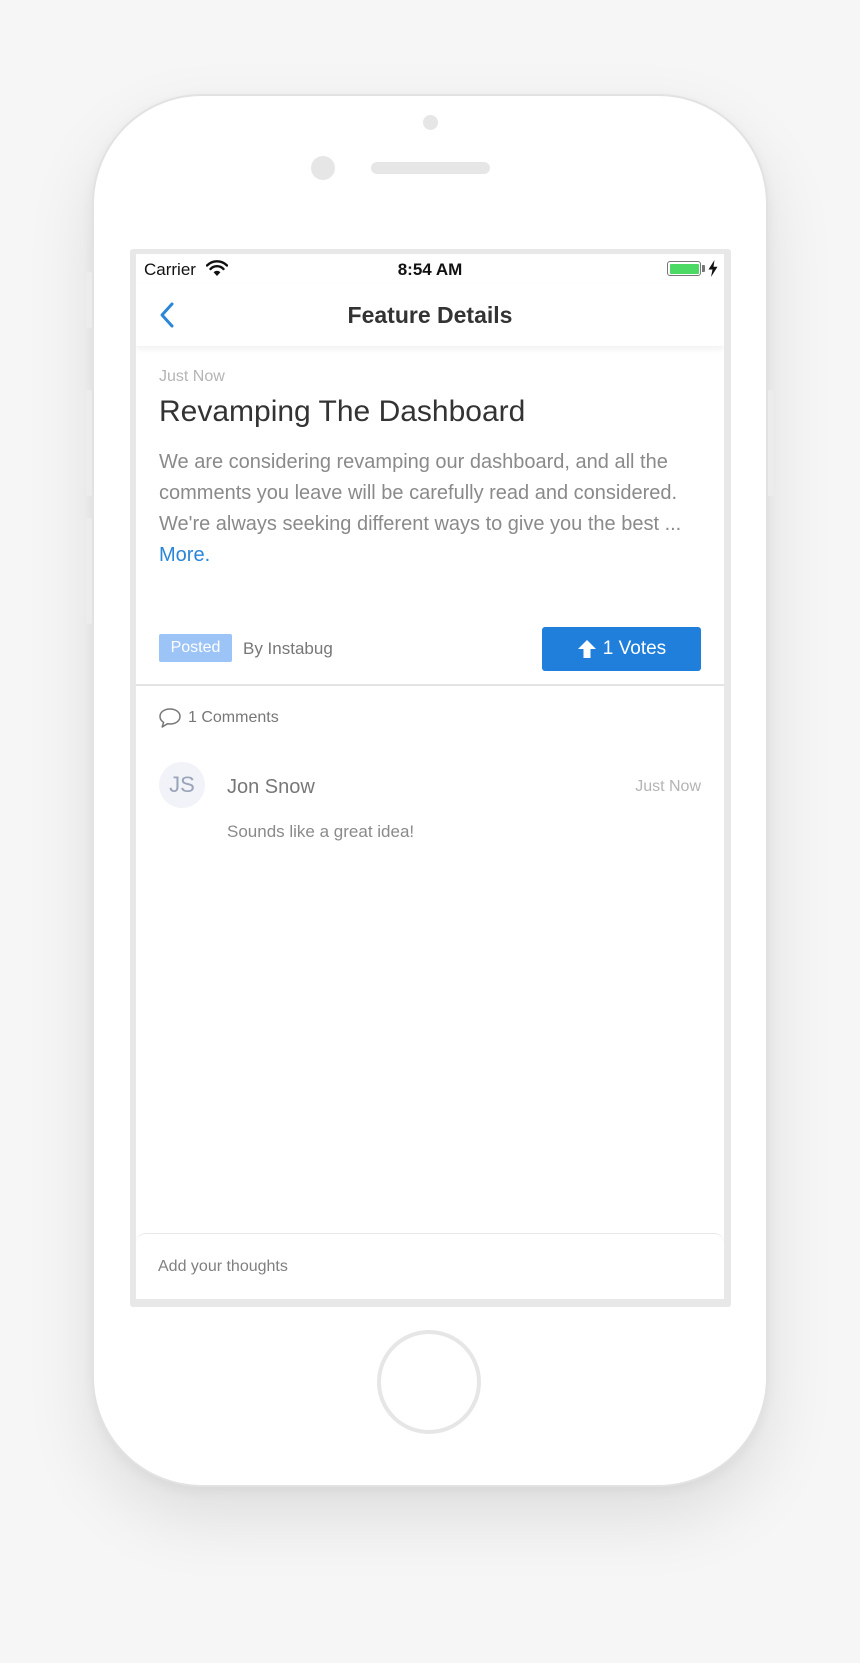 This screenshot has height=1663, width=860. I want to click on status-badge: Posted, so click(195, 648).